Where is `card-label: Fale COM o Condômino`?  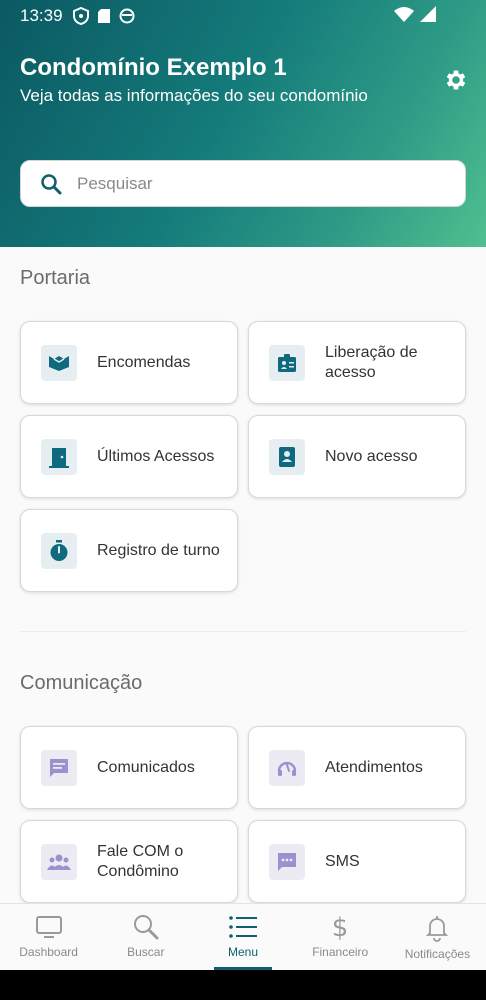
card-label: Fale COM o Condômino is located at coordinates (140, 861).